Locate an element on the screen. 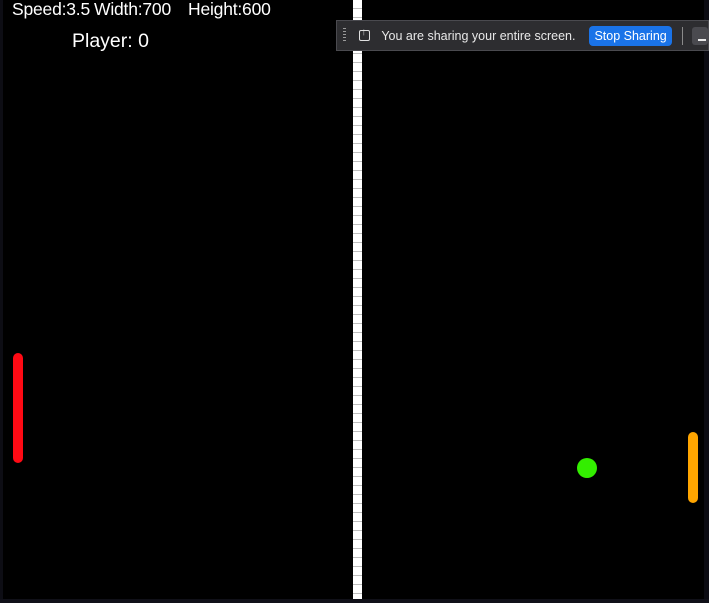 The height and width of the screenshot is (603, 709). height-readout: Height:600 is located at coordinates (229, 9).